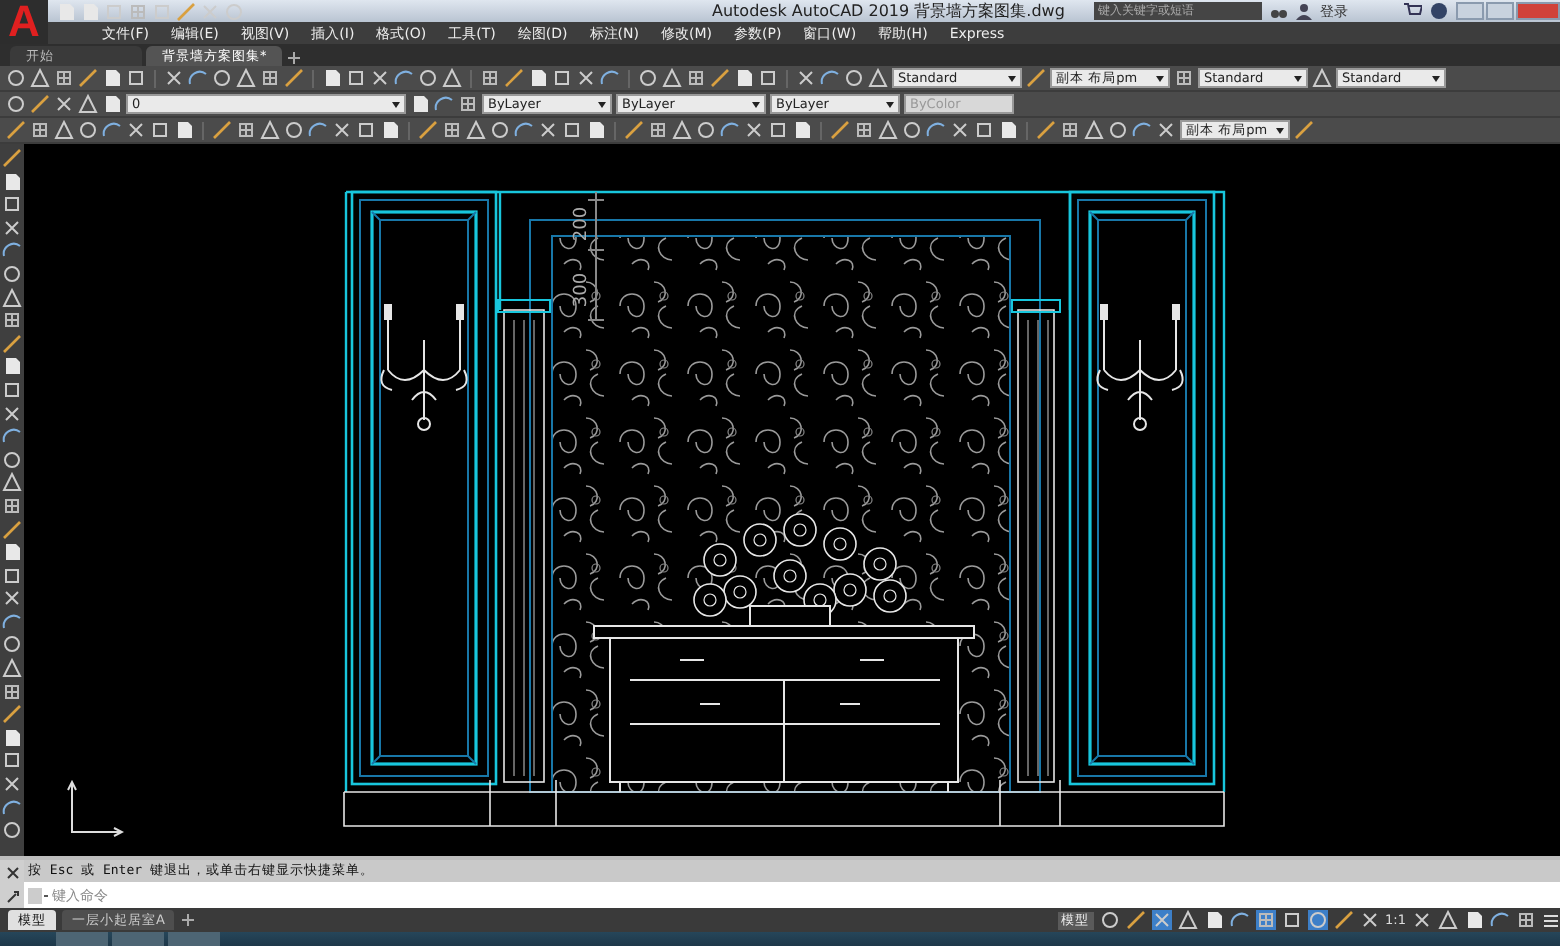 The image size is (1560, 946). Describe the element at coordinates (1413, 11) in the screenshot. I see `cart-icon` at that location.